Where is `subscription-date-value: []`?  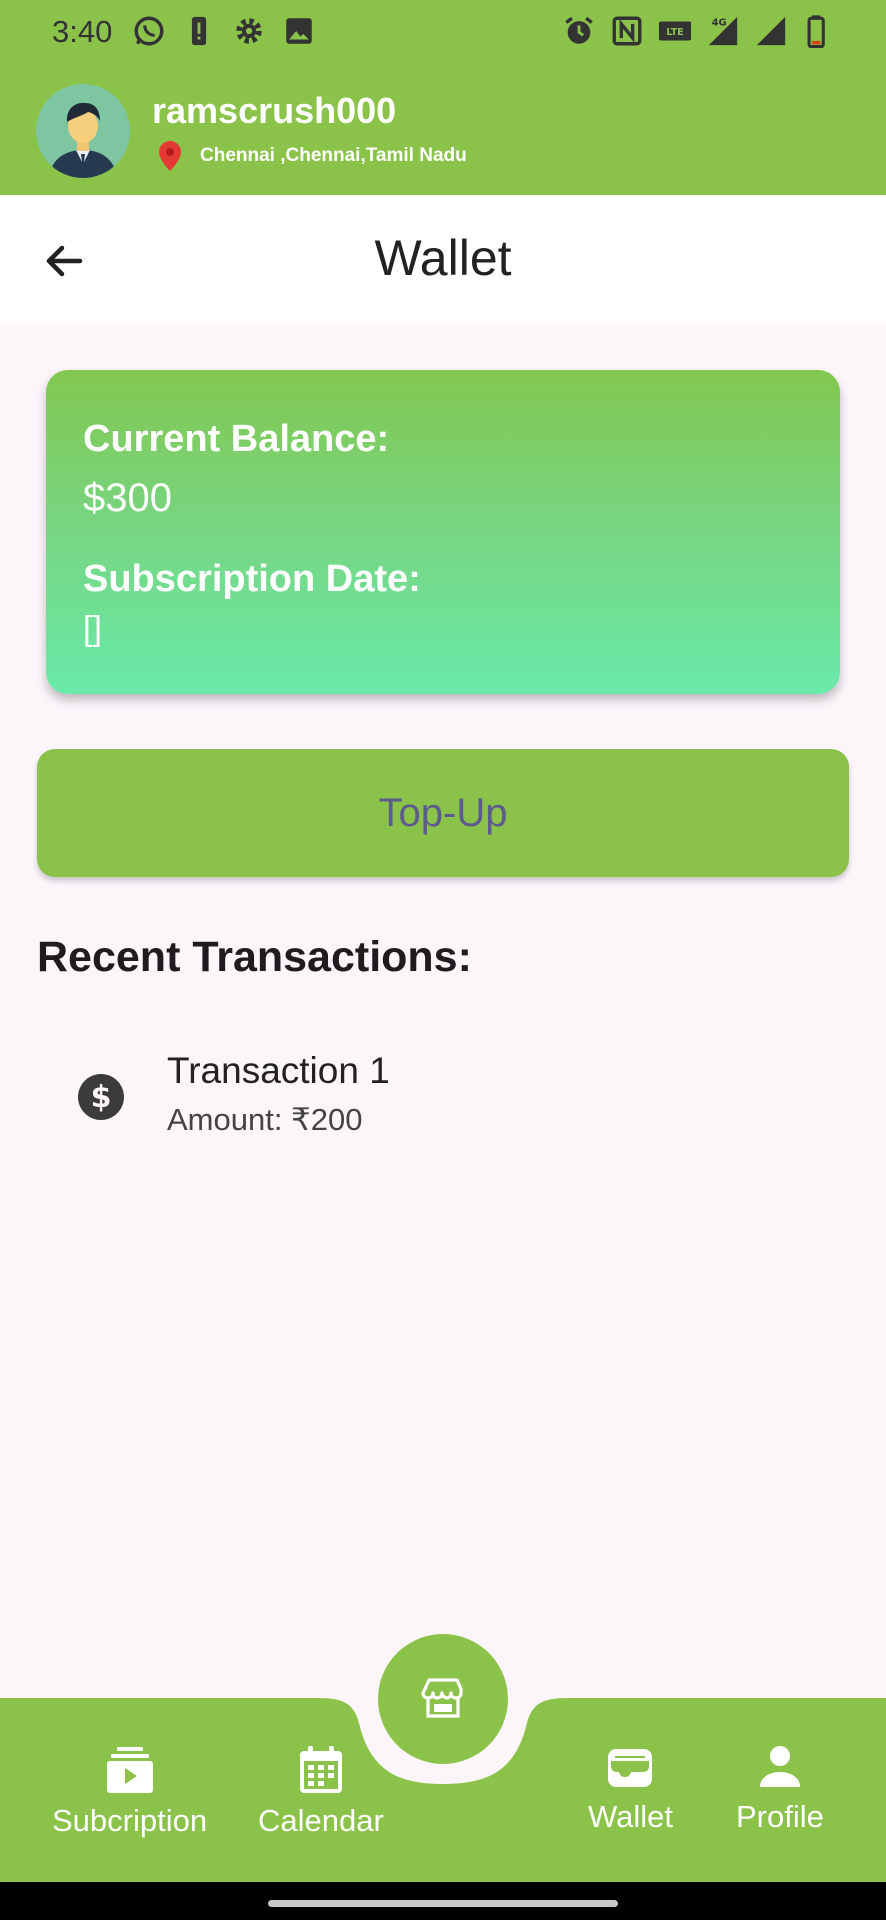 subscription-date-value: [] is located at coordinates (92, 629).